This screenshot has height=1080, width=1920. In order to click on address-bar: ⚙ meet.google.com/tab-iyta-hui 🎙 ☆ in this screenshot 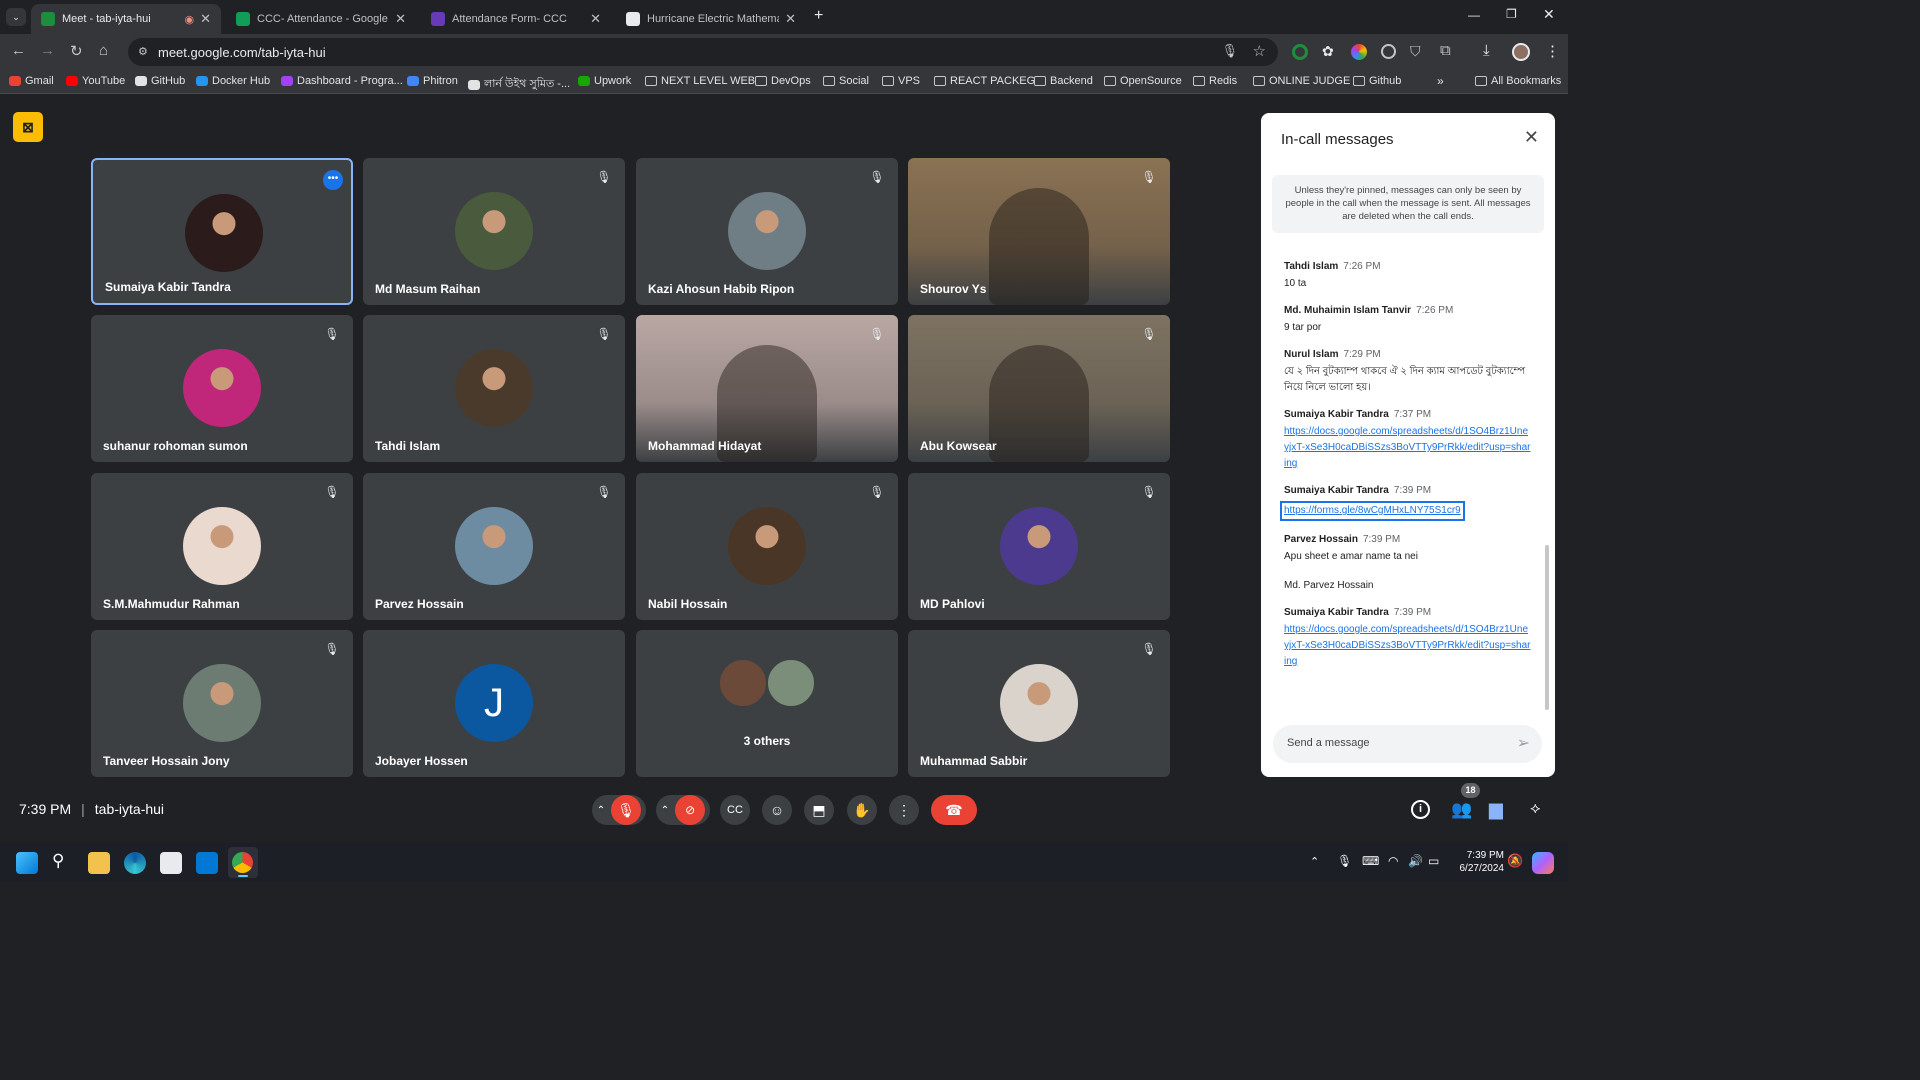, I will do `click(703, 52)`.